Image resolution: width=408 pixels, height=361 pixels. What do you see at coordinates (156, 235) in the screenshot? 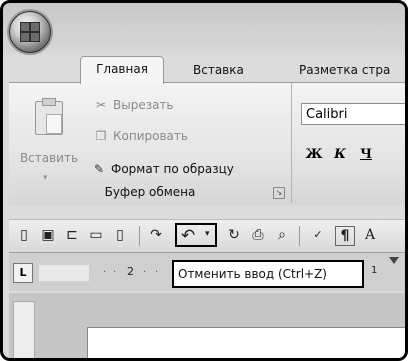
I see `redo-icon: ↷` at bounding box center [156, 235].